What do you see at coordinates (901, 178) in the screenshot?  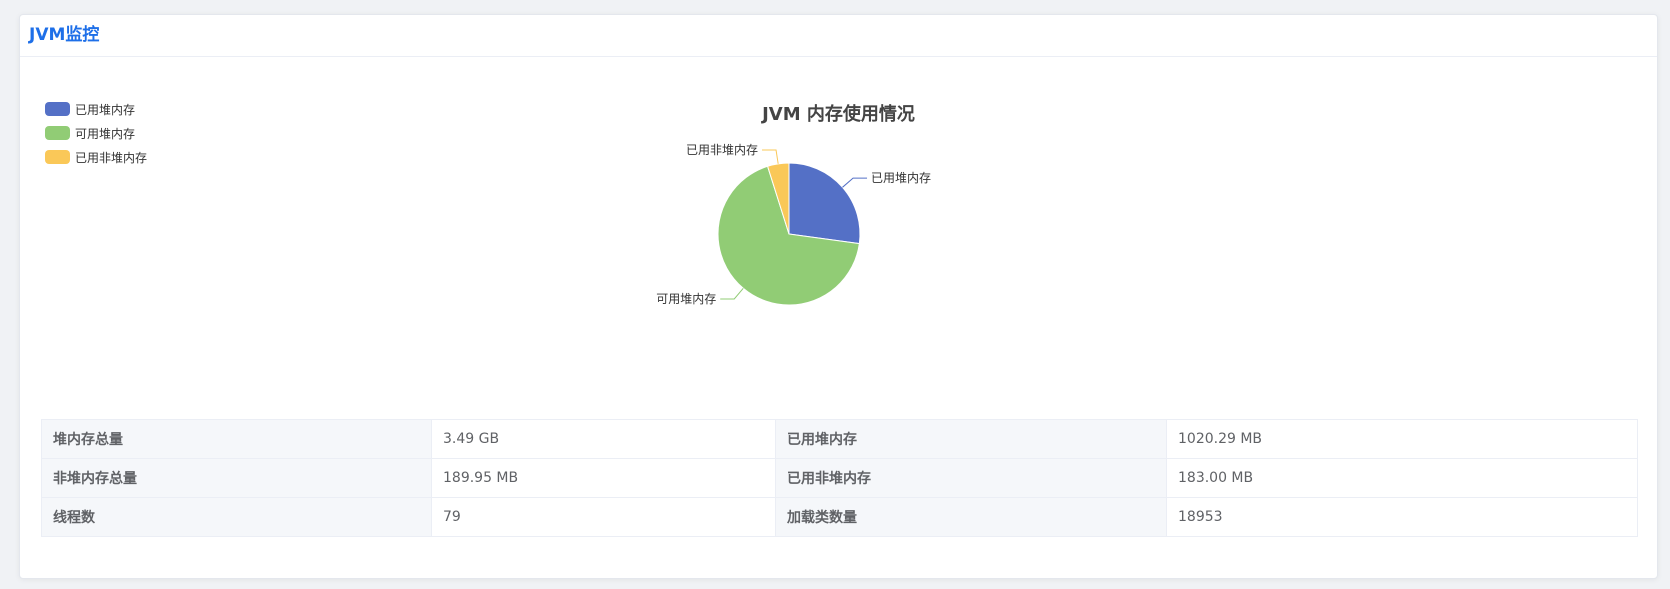 I see `pie-label: 已用堆内存` at bounding box center [901, 178].